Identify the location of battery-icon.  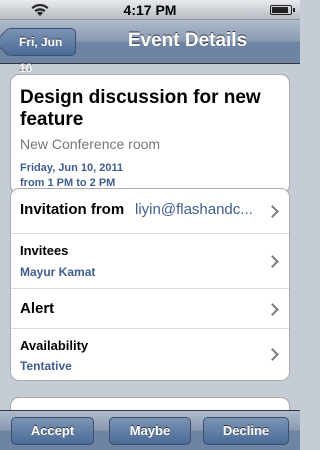
(282, 10).